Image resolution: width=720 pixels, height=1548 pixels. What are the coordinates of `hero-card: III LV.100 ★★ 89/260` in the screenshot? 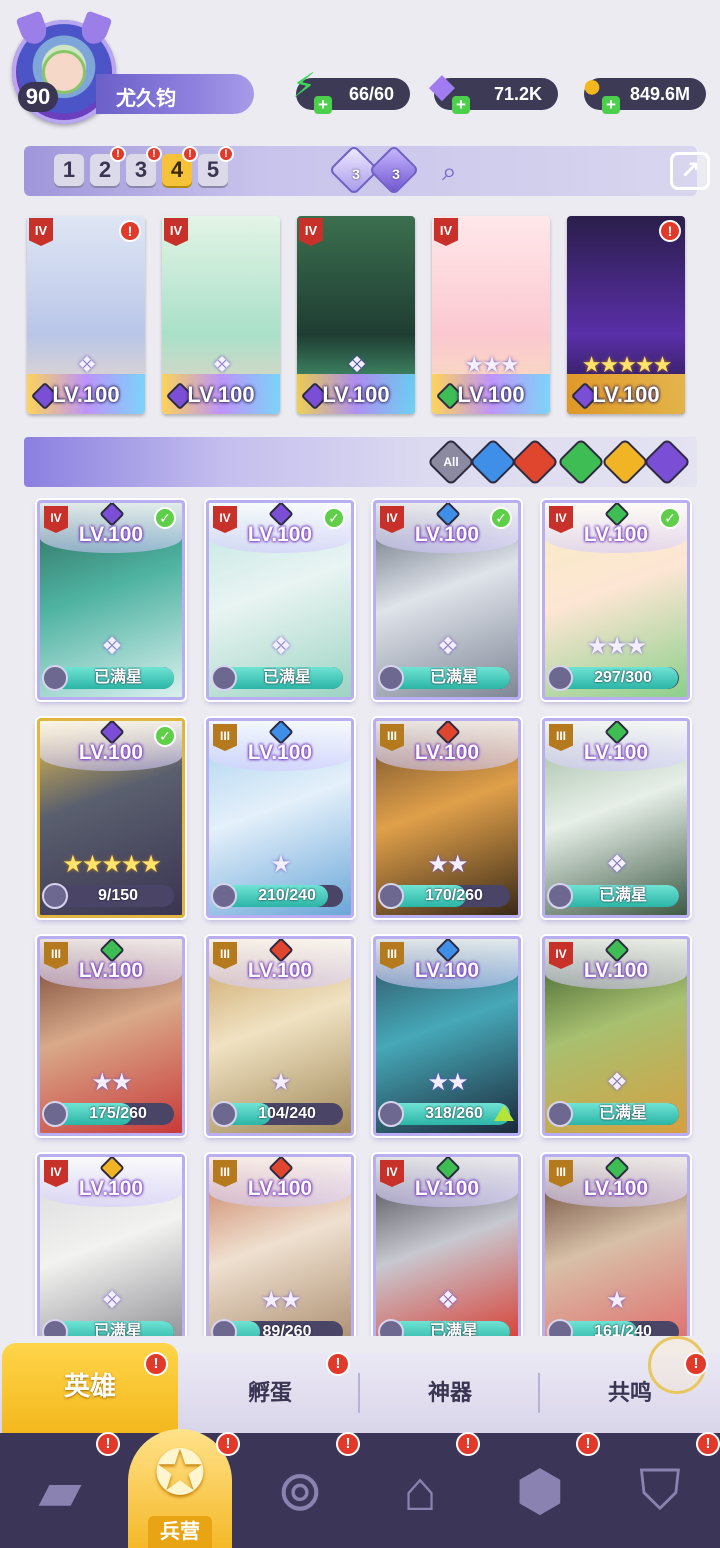 It's located at (280, 1245).